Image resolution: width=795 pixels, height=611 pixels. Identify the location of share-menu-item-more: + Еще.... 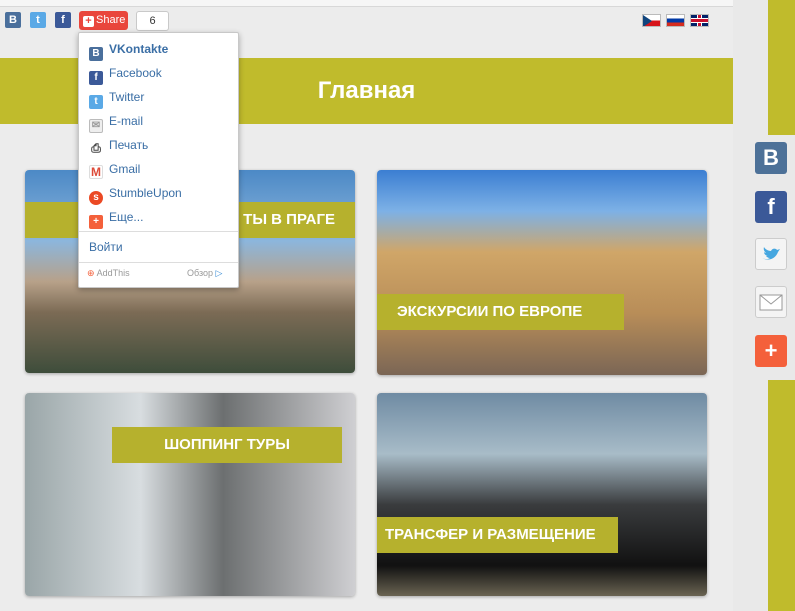
(116, 218).